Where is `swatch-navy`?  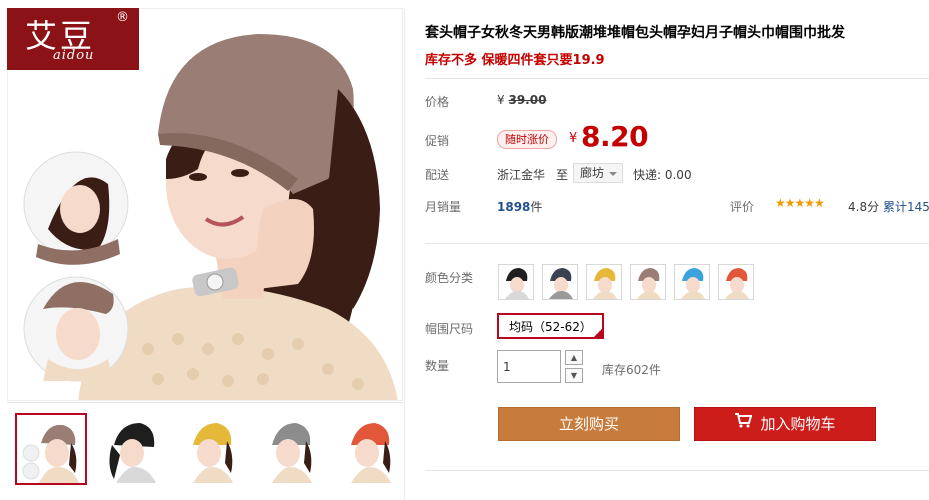 swatch-navy is located at coordinates (560, 282).